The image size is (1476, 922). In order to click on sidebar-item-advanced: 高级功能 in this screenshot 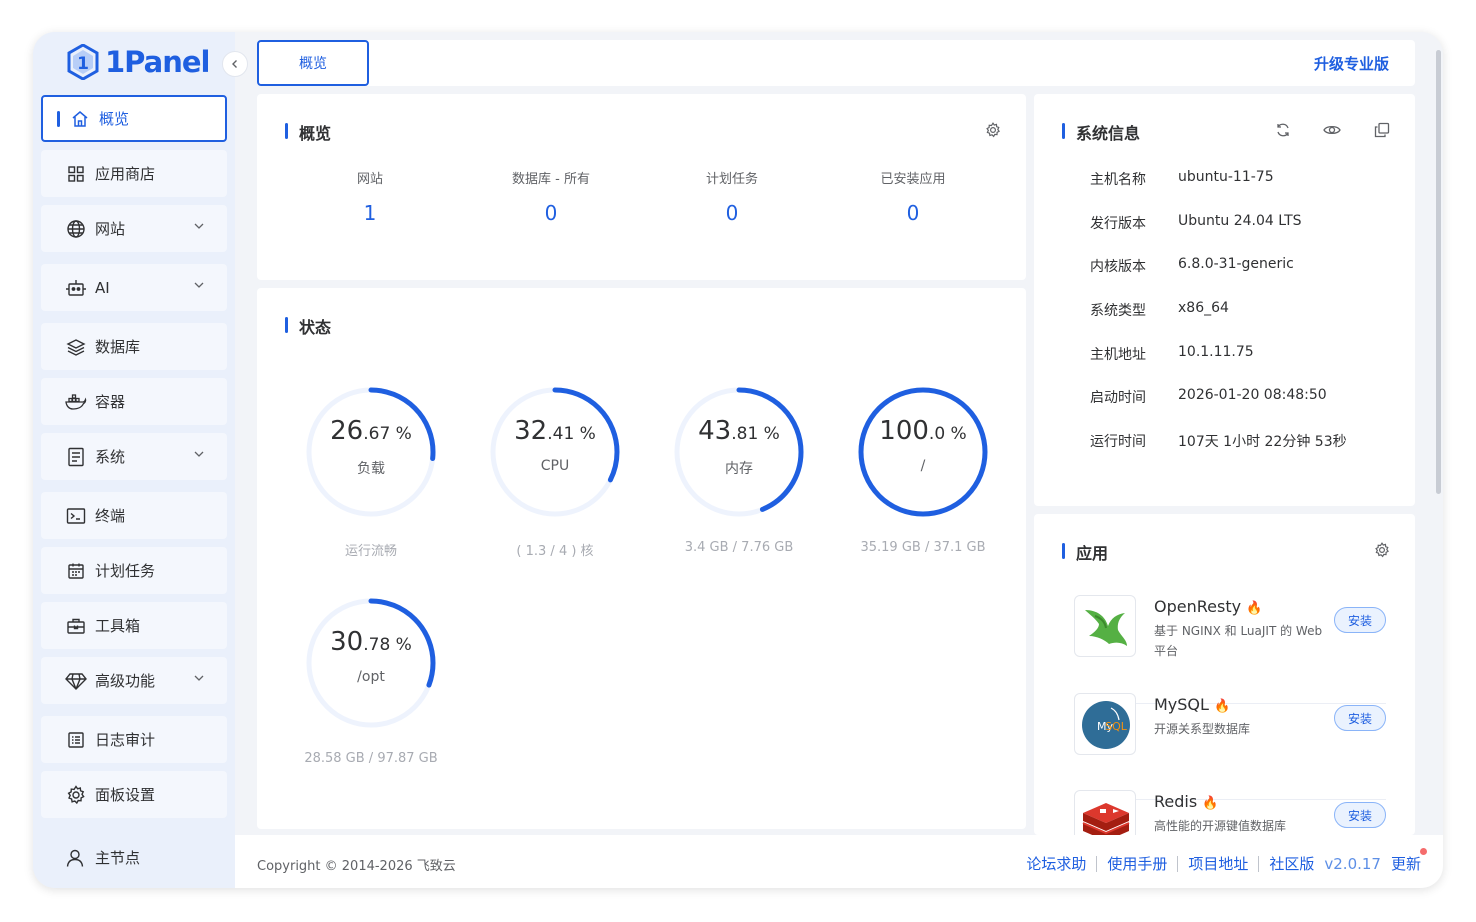, I will do `click(134, 680)`.